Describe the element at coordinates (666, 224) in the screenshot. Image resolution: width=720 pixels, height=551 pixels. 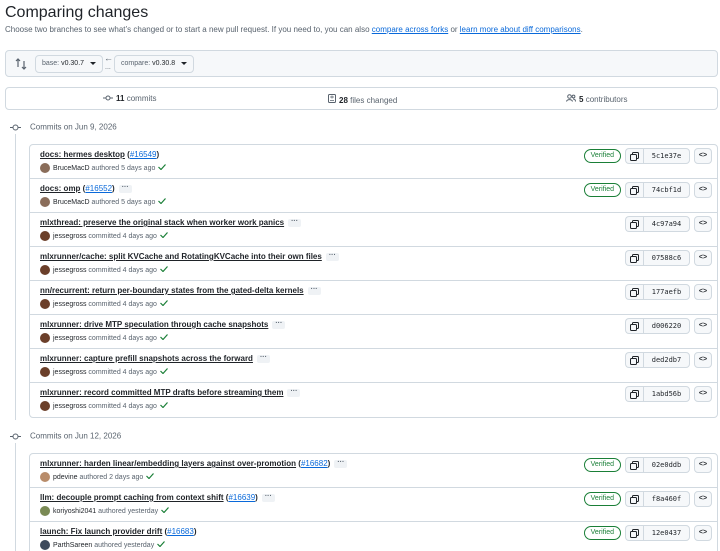
I see `commit-sha-button: 4c97a94` at that location.